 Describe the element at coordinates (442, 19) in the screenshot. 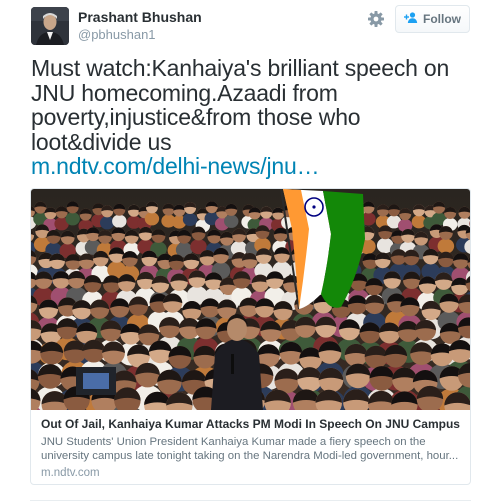

I see `follow-label: Follow` at that location.